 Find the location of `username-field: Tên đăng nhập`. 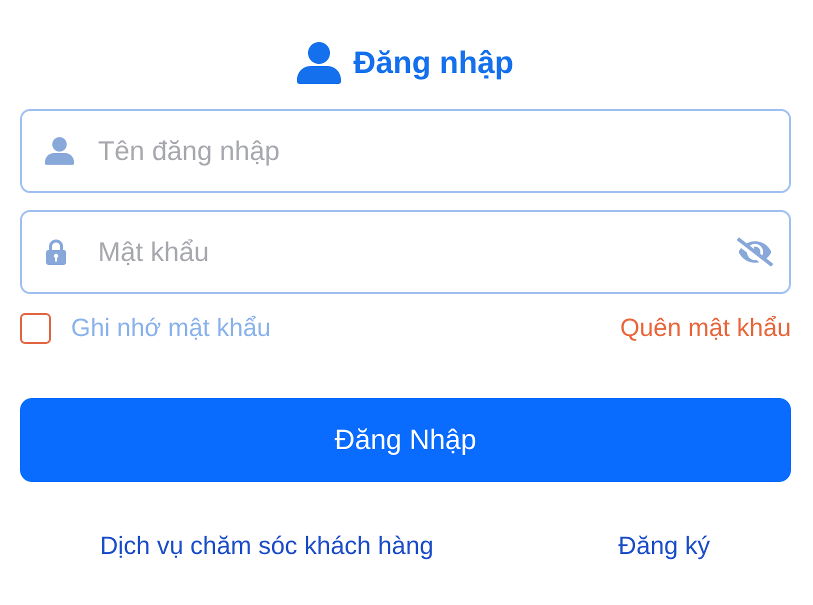

username-field: Tên đăng nhập is located at coordinates (405, 151).